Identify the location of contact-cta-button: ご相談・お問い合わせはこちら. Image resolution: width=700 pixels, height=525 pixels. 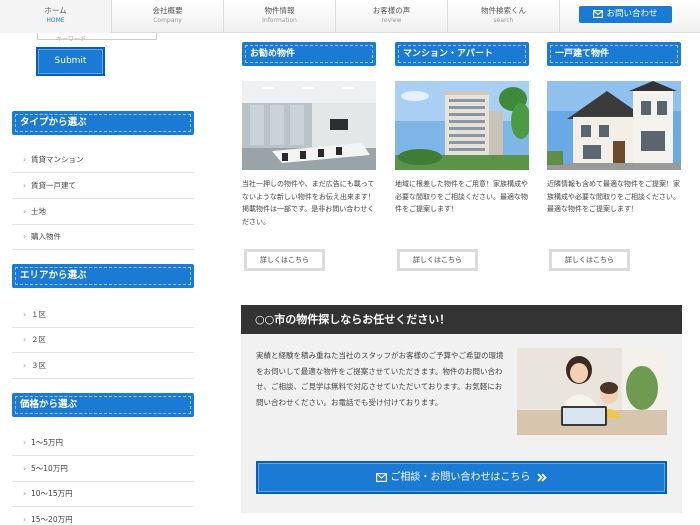
(461, 477).